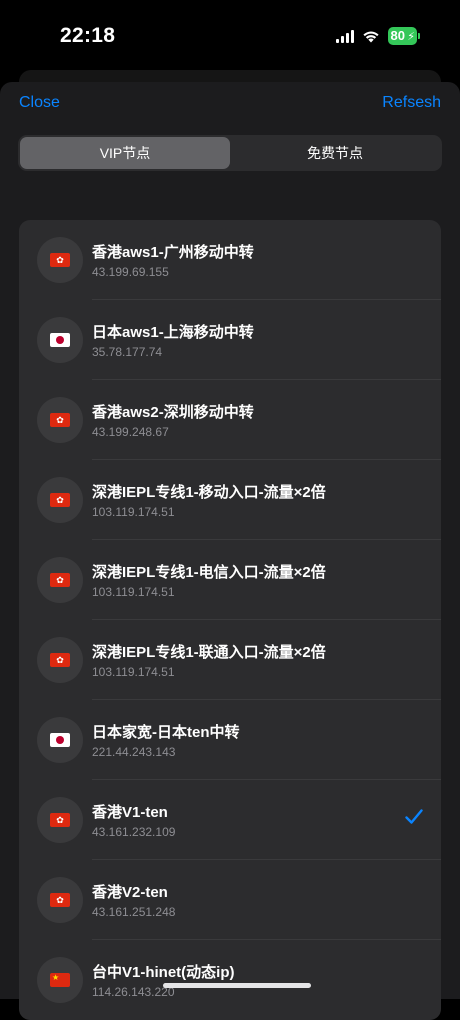 The image size is (460, 1020). I want to click on node-ip: 114.26.143.220, so click(133, 992).